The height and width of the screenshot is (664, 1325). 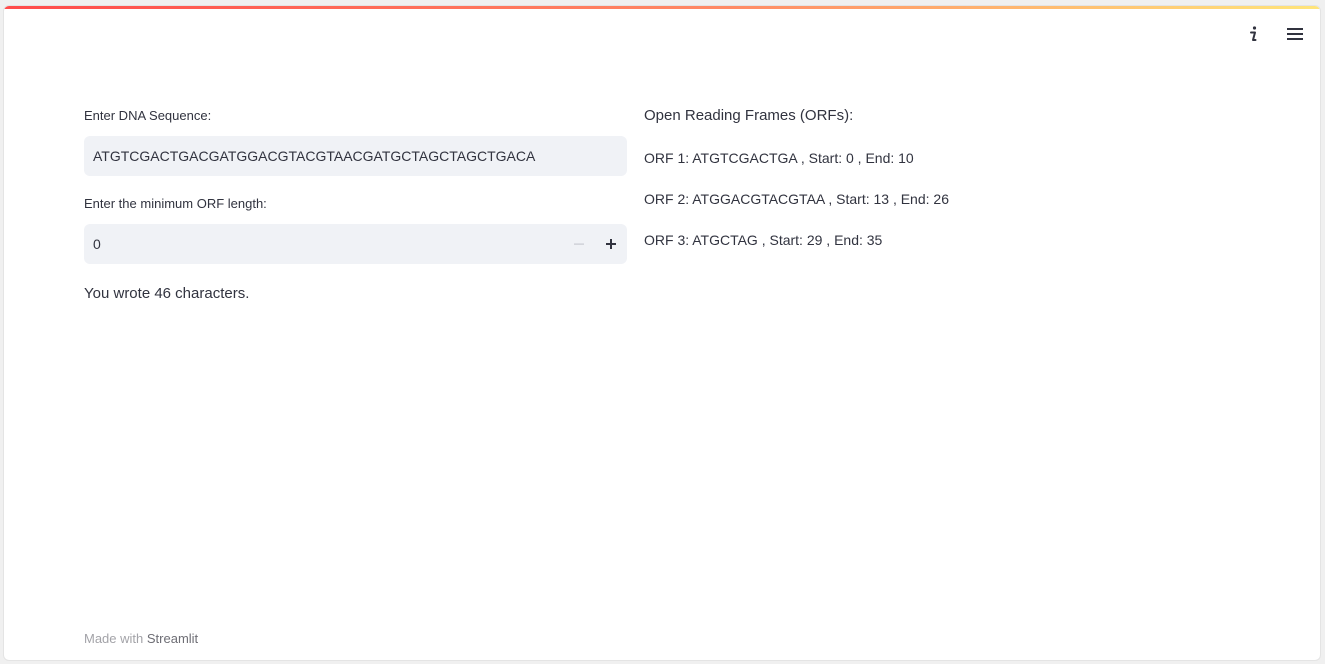 I want to click on plus-icon, so click(x=611, y=244).